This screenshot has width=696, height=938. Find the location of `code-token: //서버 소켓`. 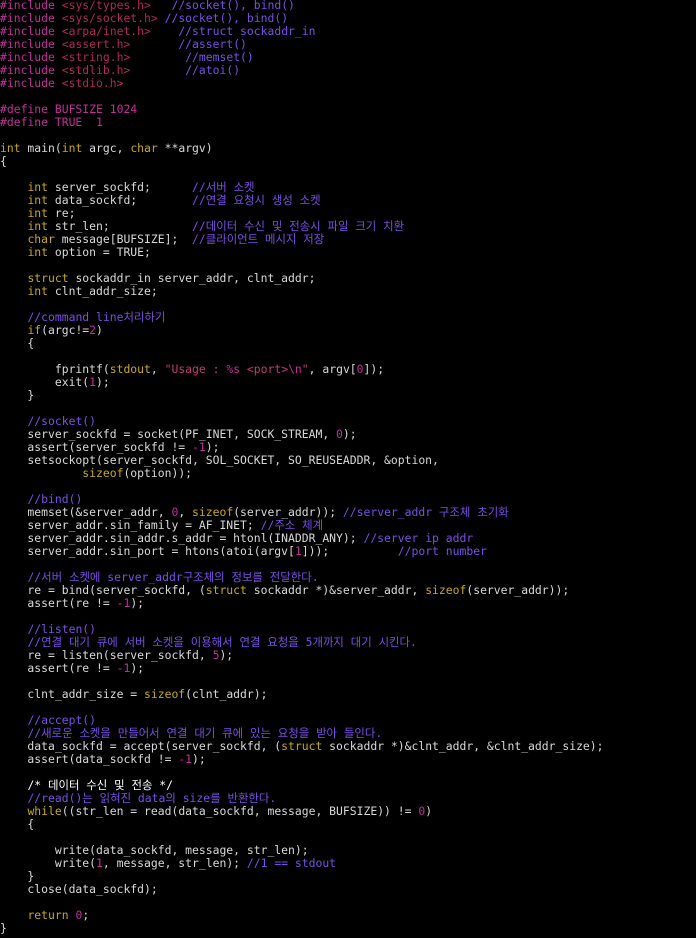

code-token: //서버 소켓 is located at coordinates (223, 187).